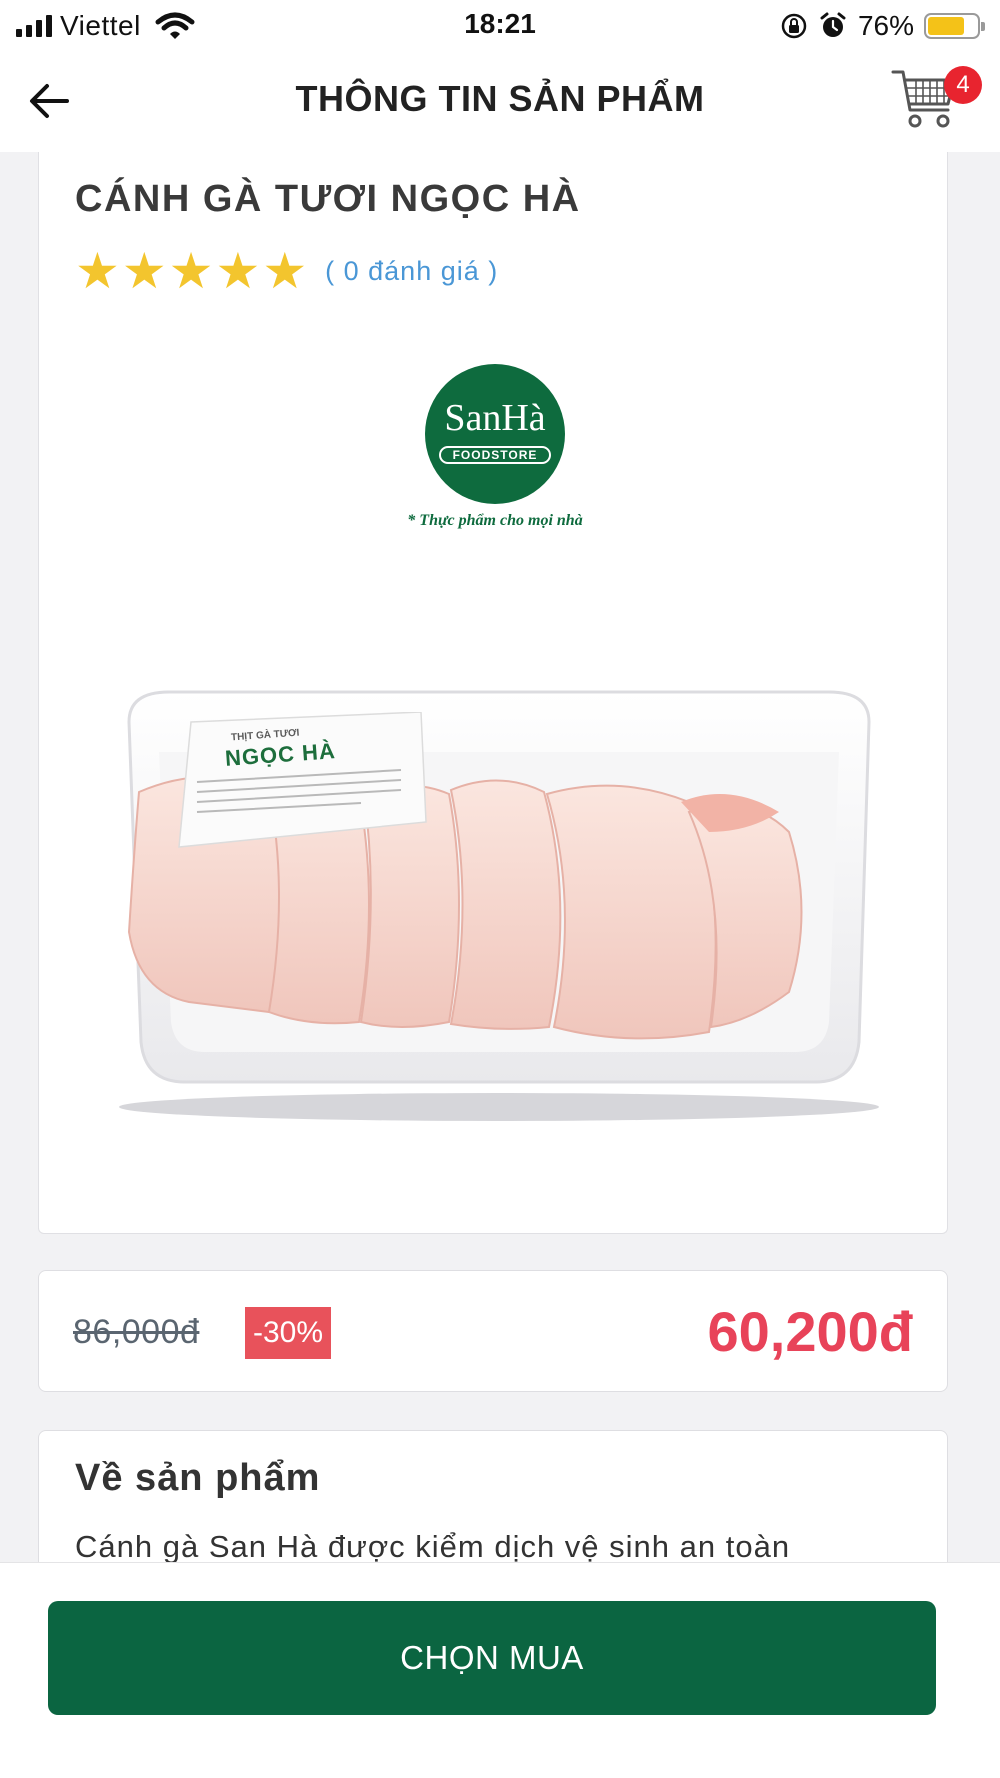 This screenshot has height=1778, width=1000. Describe the element at coordinates (328, 199) in the screenshot. I see `product-title: CÁNH GÀ TƯƠI NGỌC HÀ` at that location.